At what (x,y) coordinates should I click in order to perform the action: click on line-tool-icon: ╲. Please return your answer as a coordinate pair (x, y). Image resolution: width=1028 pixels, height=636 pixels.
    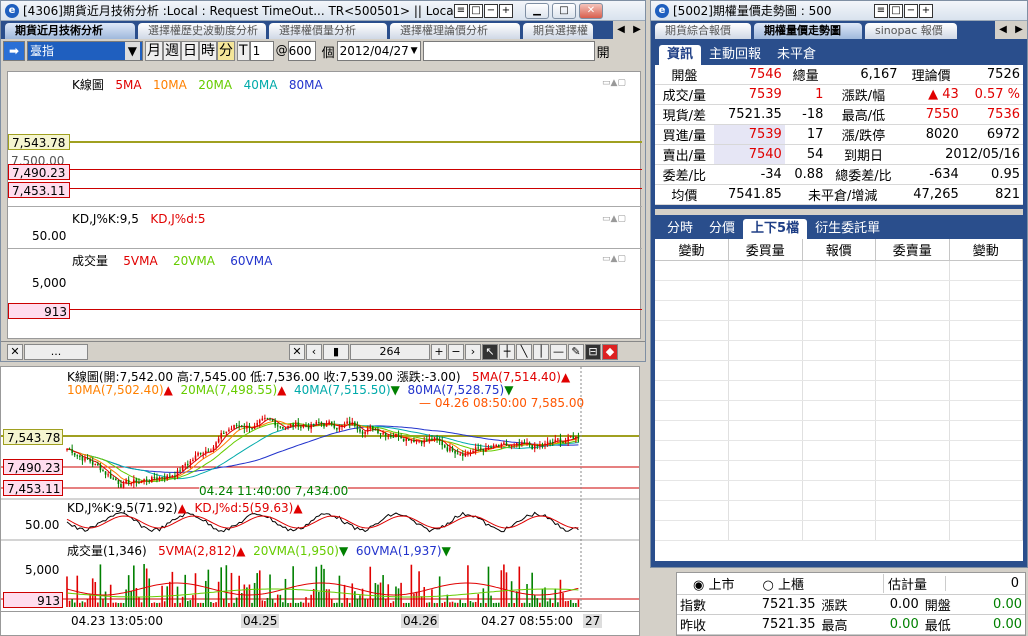
    Looking at the image, I should click on (524, 351).